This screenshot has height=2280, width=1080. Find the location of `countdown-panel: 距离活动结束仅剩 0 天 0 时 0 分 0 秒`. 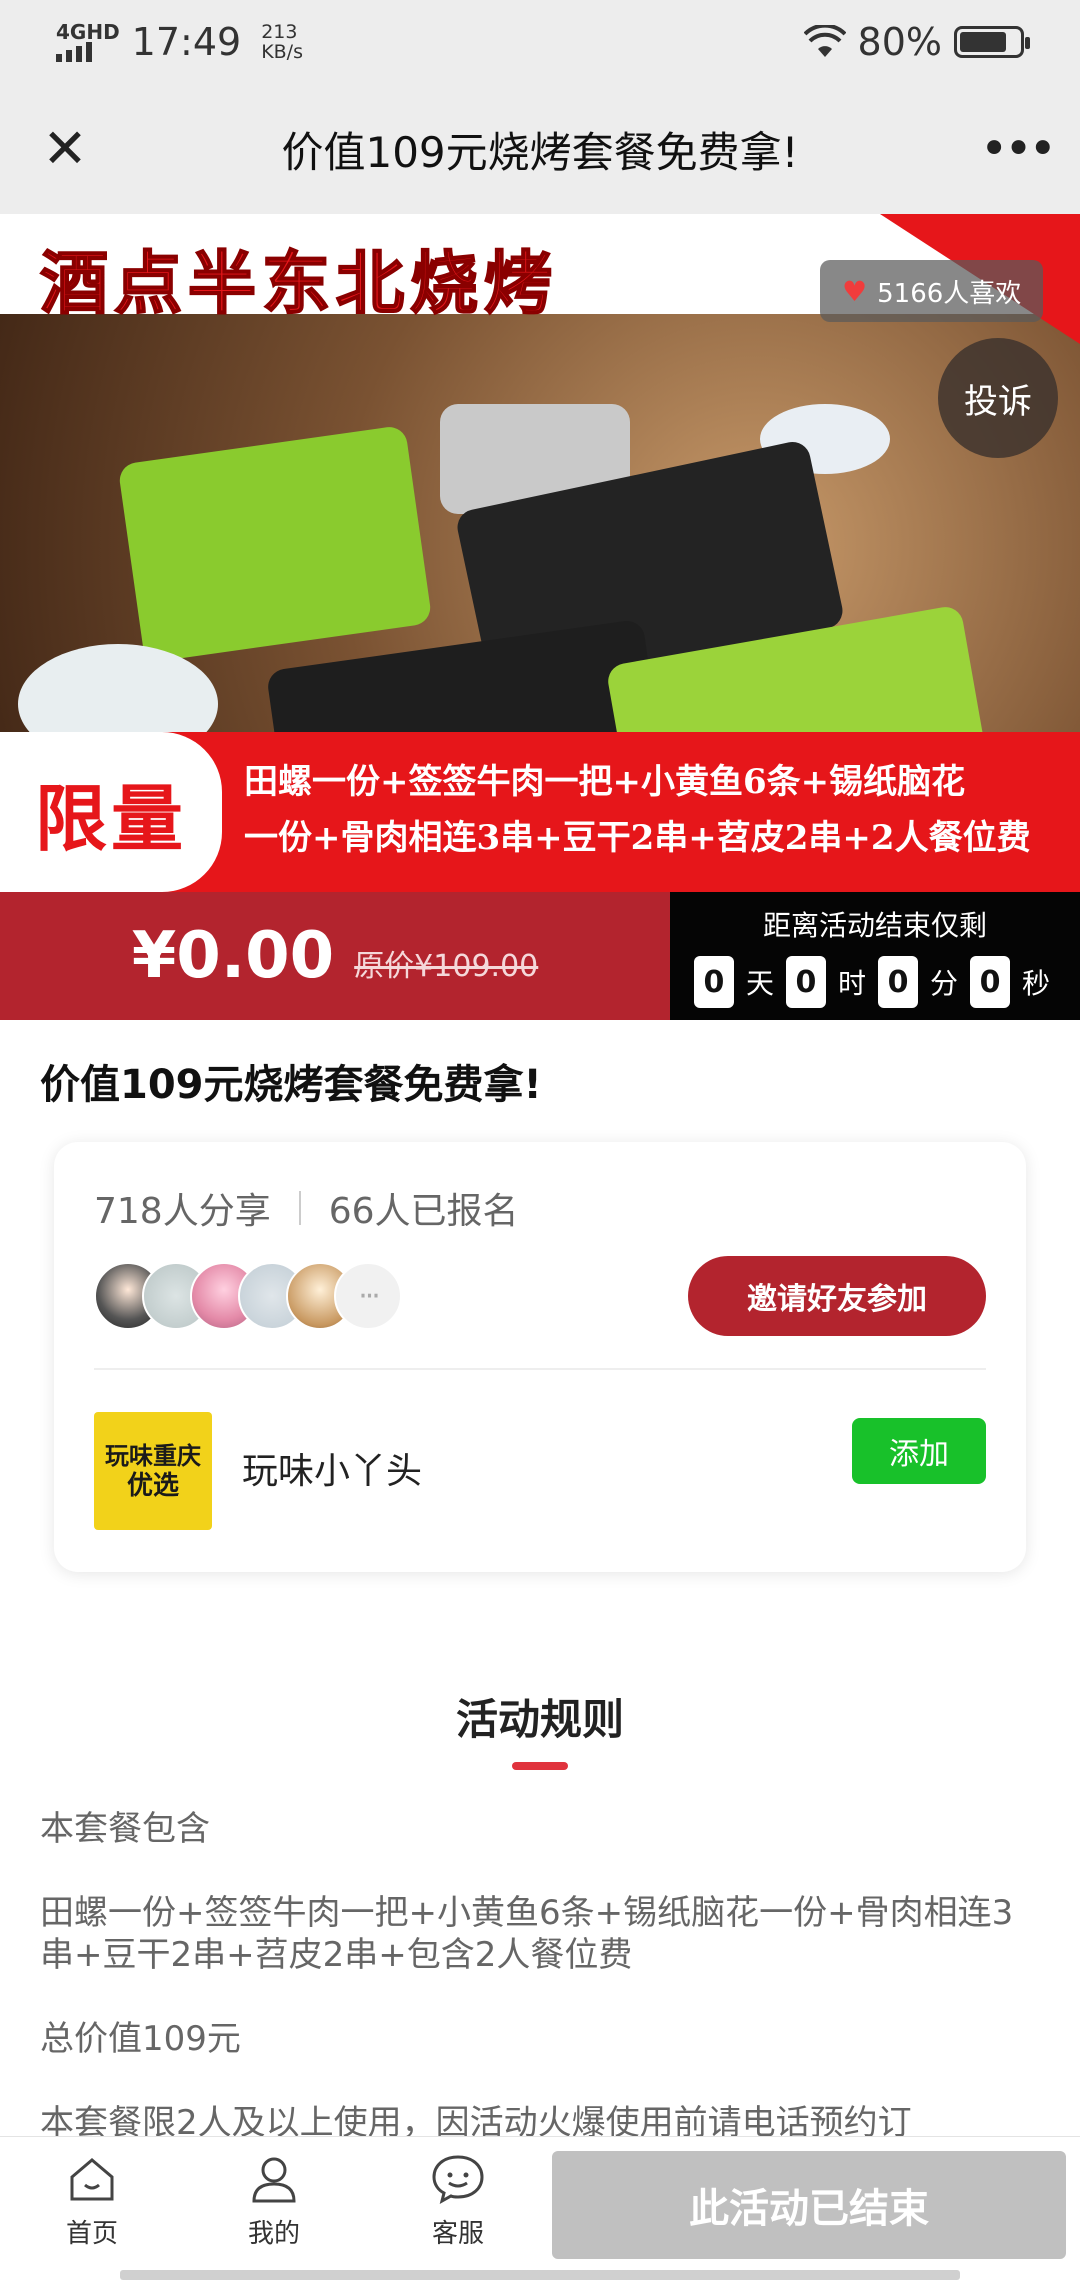

countdown-panel: 距离活动结束仅剩 0 天 0 时 0 分 0 秒 is located at coordinates (875, 956).